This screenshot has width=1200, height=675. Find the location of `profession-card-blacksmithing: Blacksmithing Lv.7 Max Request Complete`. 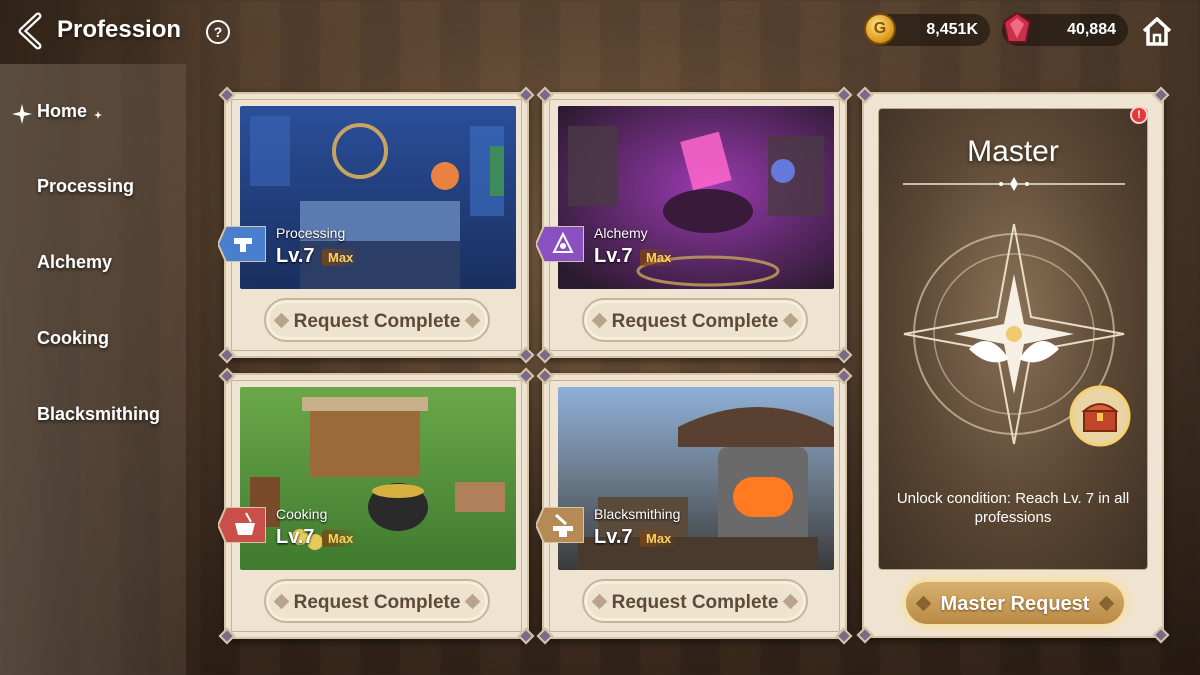

profession-card-blacksmithing: Blacksmithing Lv.7 Max Request Complete is located at coordinates (694, 506).